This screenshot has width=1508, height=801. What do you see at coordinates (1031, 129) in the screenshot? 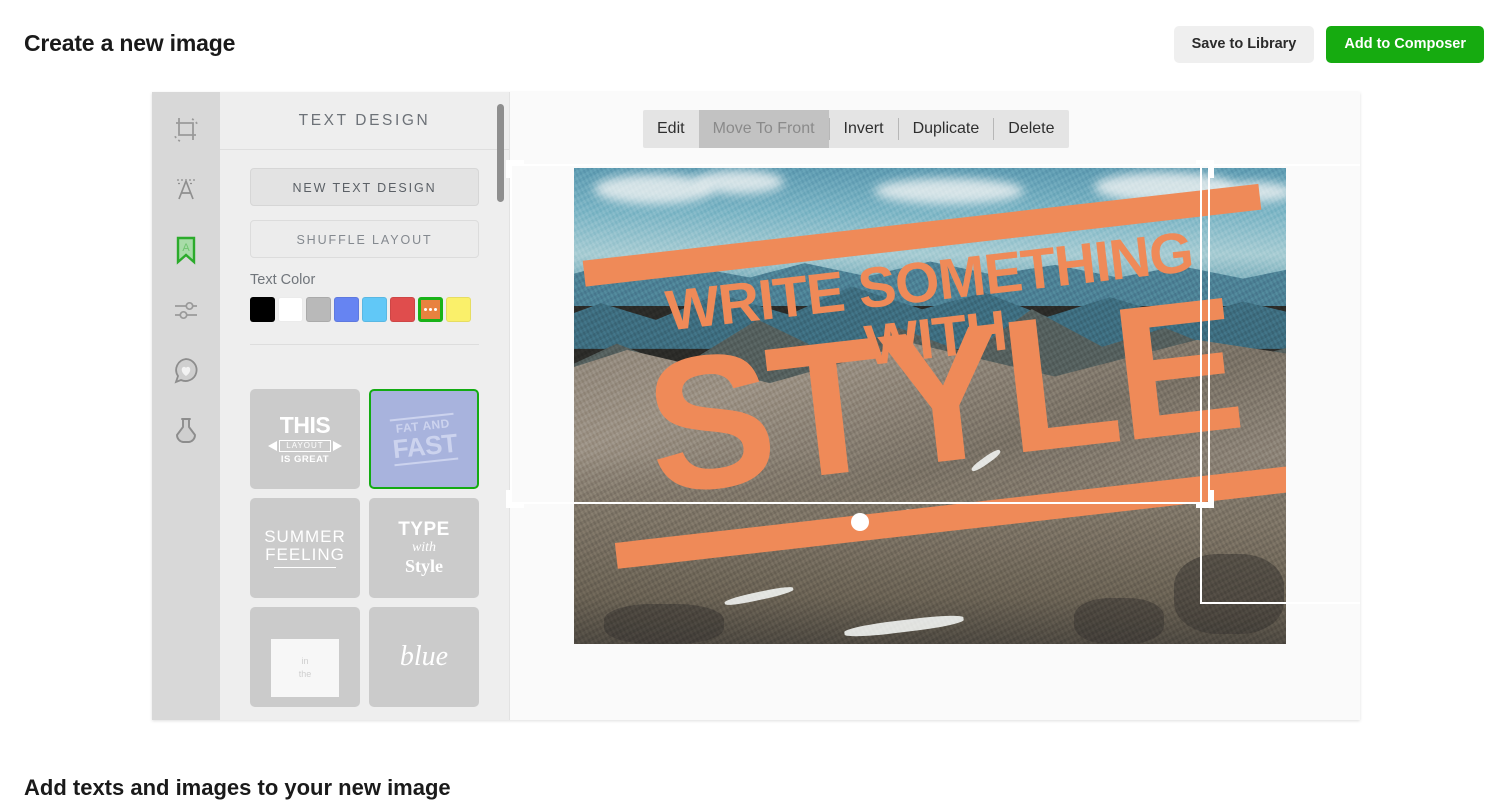
I see `context-menu-item-delete: Delete` at bounding box center [1031, 129].